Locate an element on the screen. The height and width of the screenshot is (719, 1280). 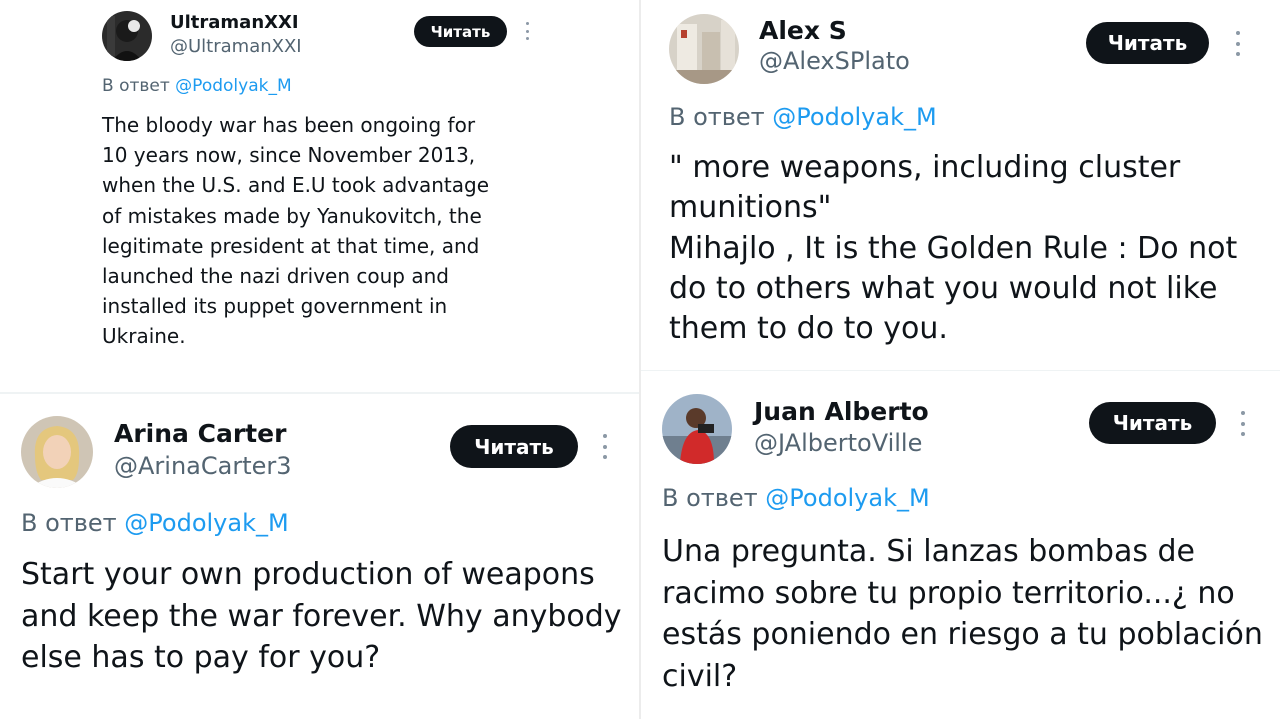
display-name: Alex S is located at coordinates (803, 30).